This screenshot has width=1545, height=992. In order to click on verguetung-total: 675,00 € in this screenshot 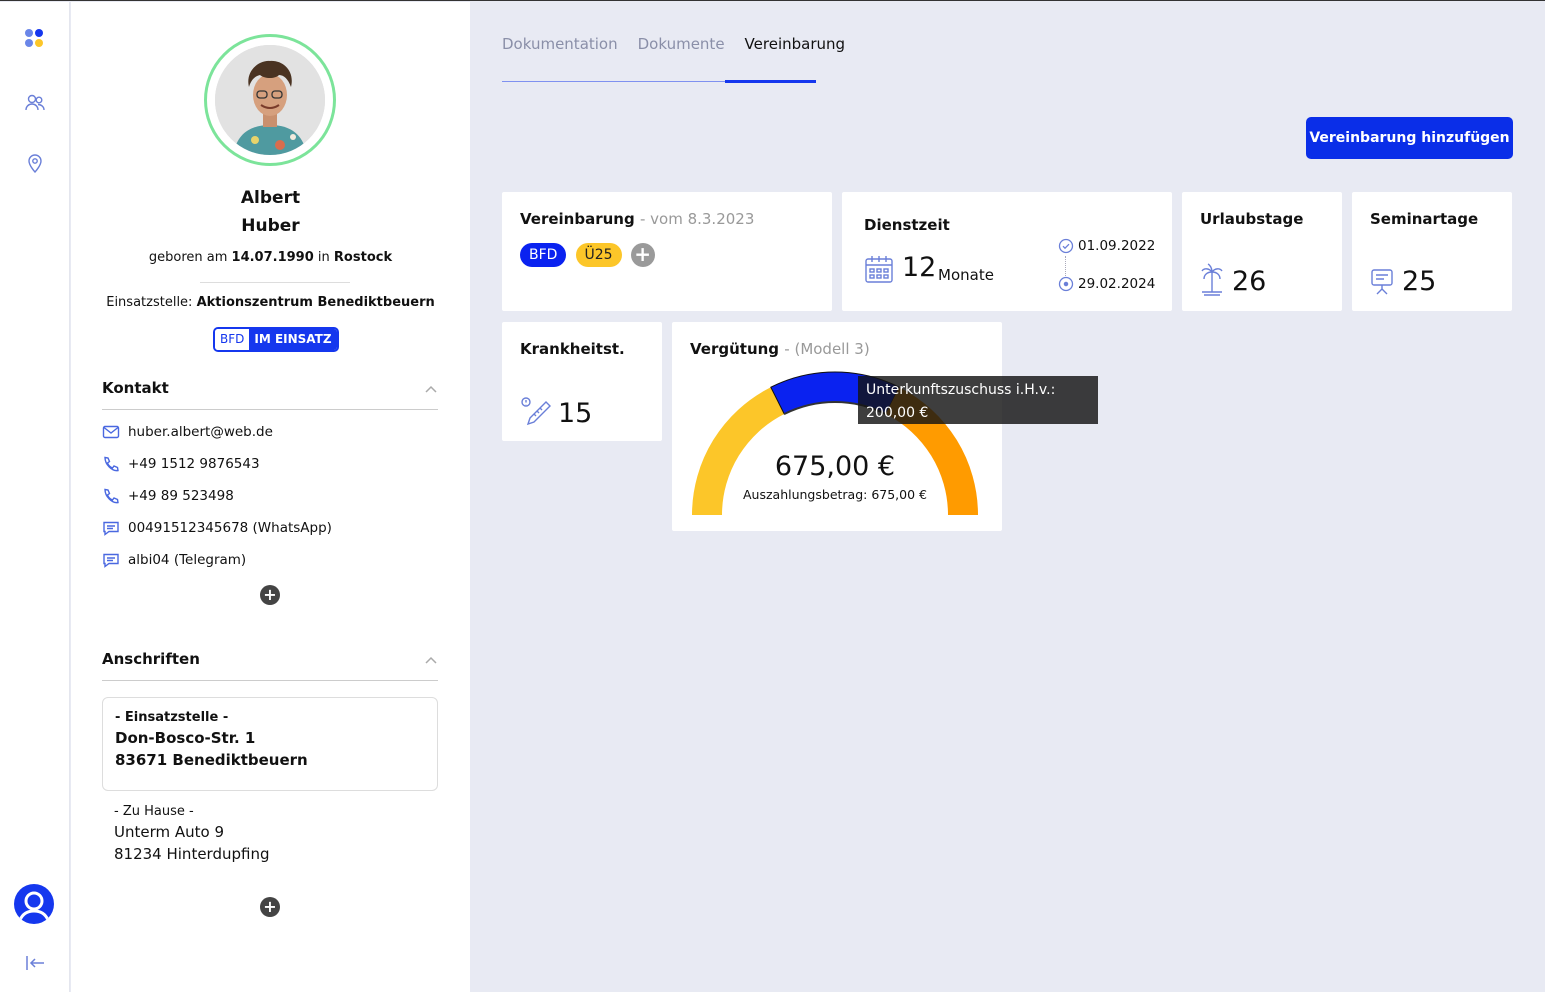, I will do `click(835, 466)`.